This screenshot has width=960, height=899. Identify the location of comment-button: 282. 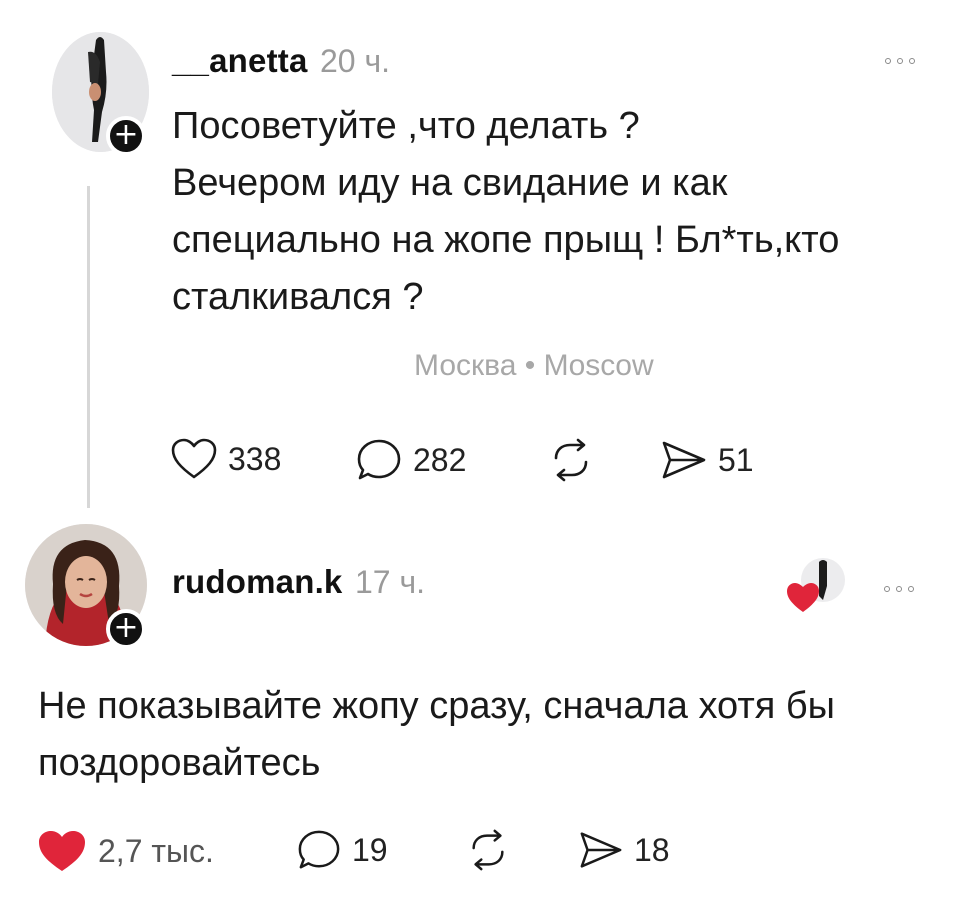
(410, 460).